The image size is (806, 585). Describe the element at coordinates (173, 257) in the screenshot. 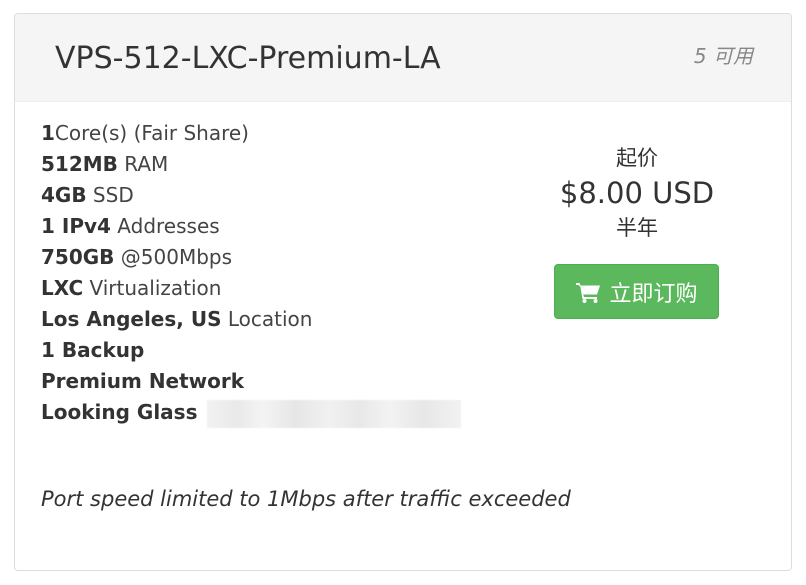

I see `feature-label: @500Mbps` at that location.